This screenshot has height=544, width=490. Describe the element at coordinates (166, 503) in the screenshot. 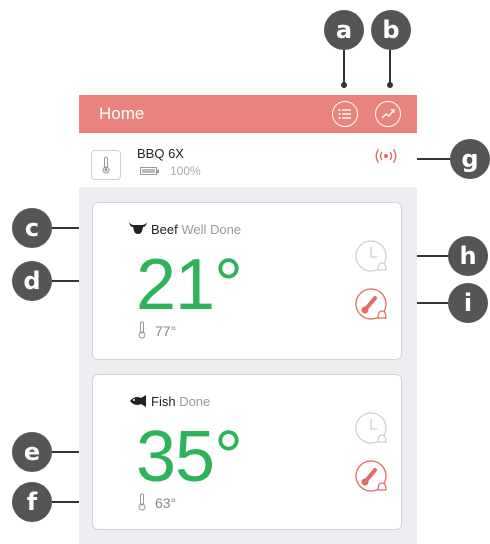

I see `target-temp-2: 63°` at that location.